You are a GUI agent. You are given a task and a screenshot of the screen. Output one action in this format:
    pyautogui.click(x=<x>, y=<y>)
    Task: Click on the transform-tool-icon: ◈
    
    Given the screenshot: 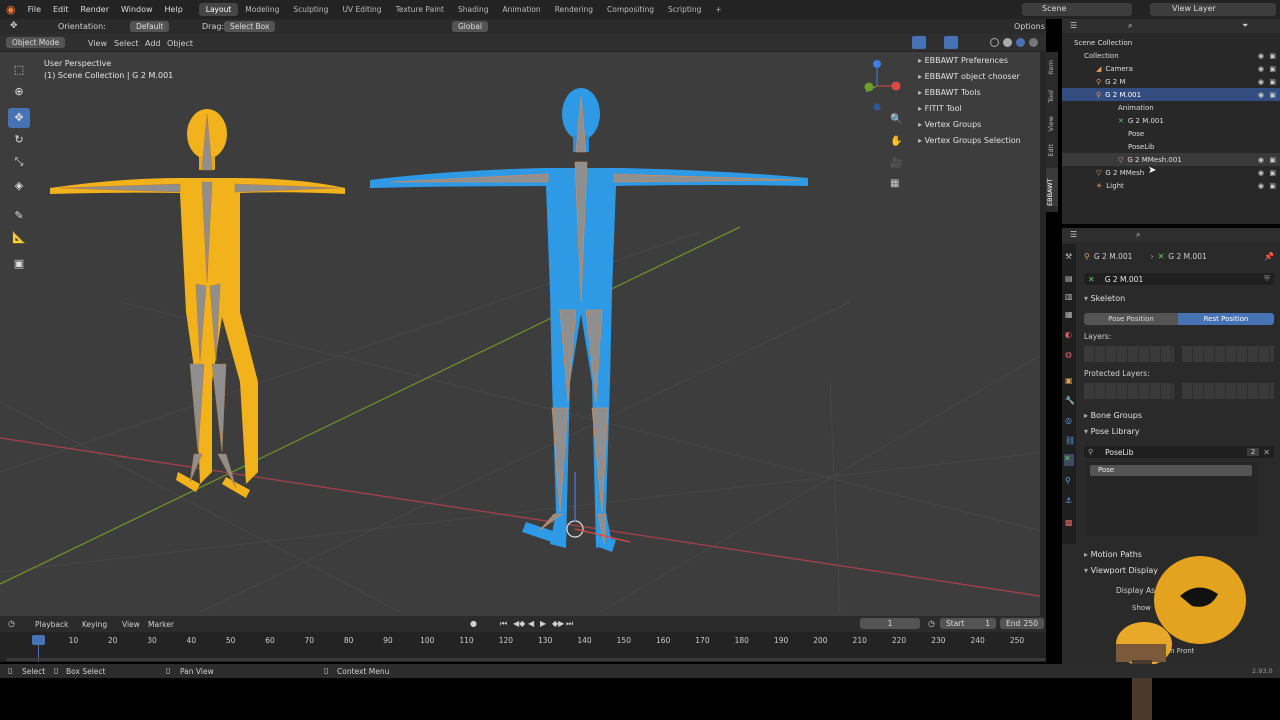 What is the action you would take?
    pyautogui.click(x=19, y=186)
    